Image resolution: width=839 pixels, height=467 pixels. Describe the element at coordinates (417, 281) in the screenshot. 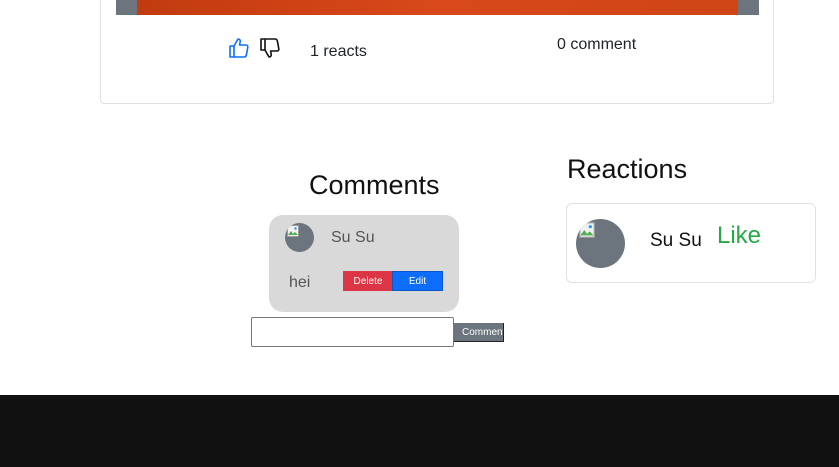

I see `edit-comment-button: Edit` at that location.